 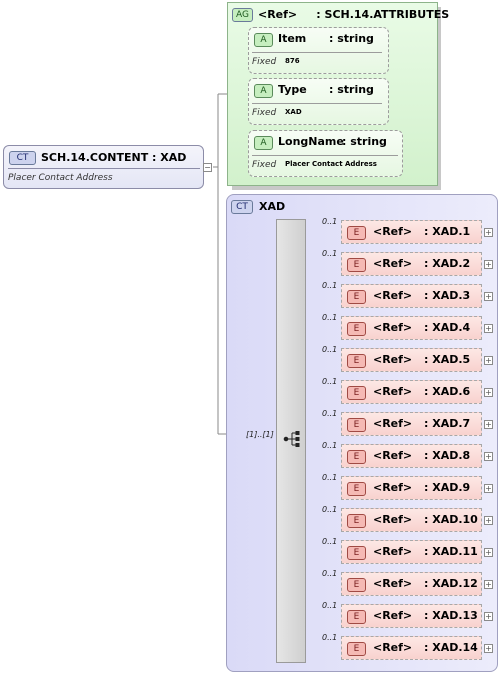 I want to click on element-box: E <Ref>: XAD.4, so click(x=411, y=328).